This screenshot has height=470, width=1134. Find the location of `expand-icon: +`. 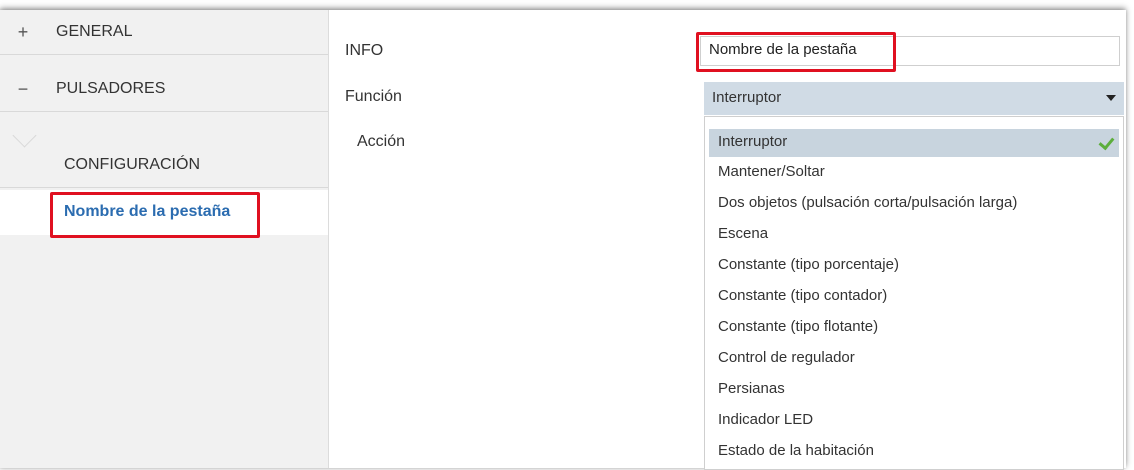

expand-icon: + is located at coordinates (23, 32).